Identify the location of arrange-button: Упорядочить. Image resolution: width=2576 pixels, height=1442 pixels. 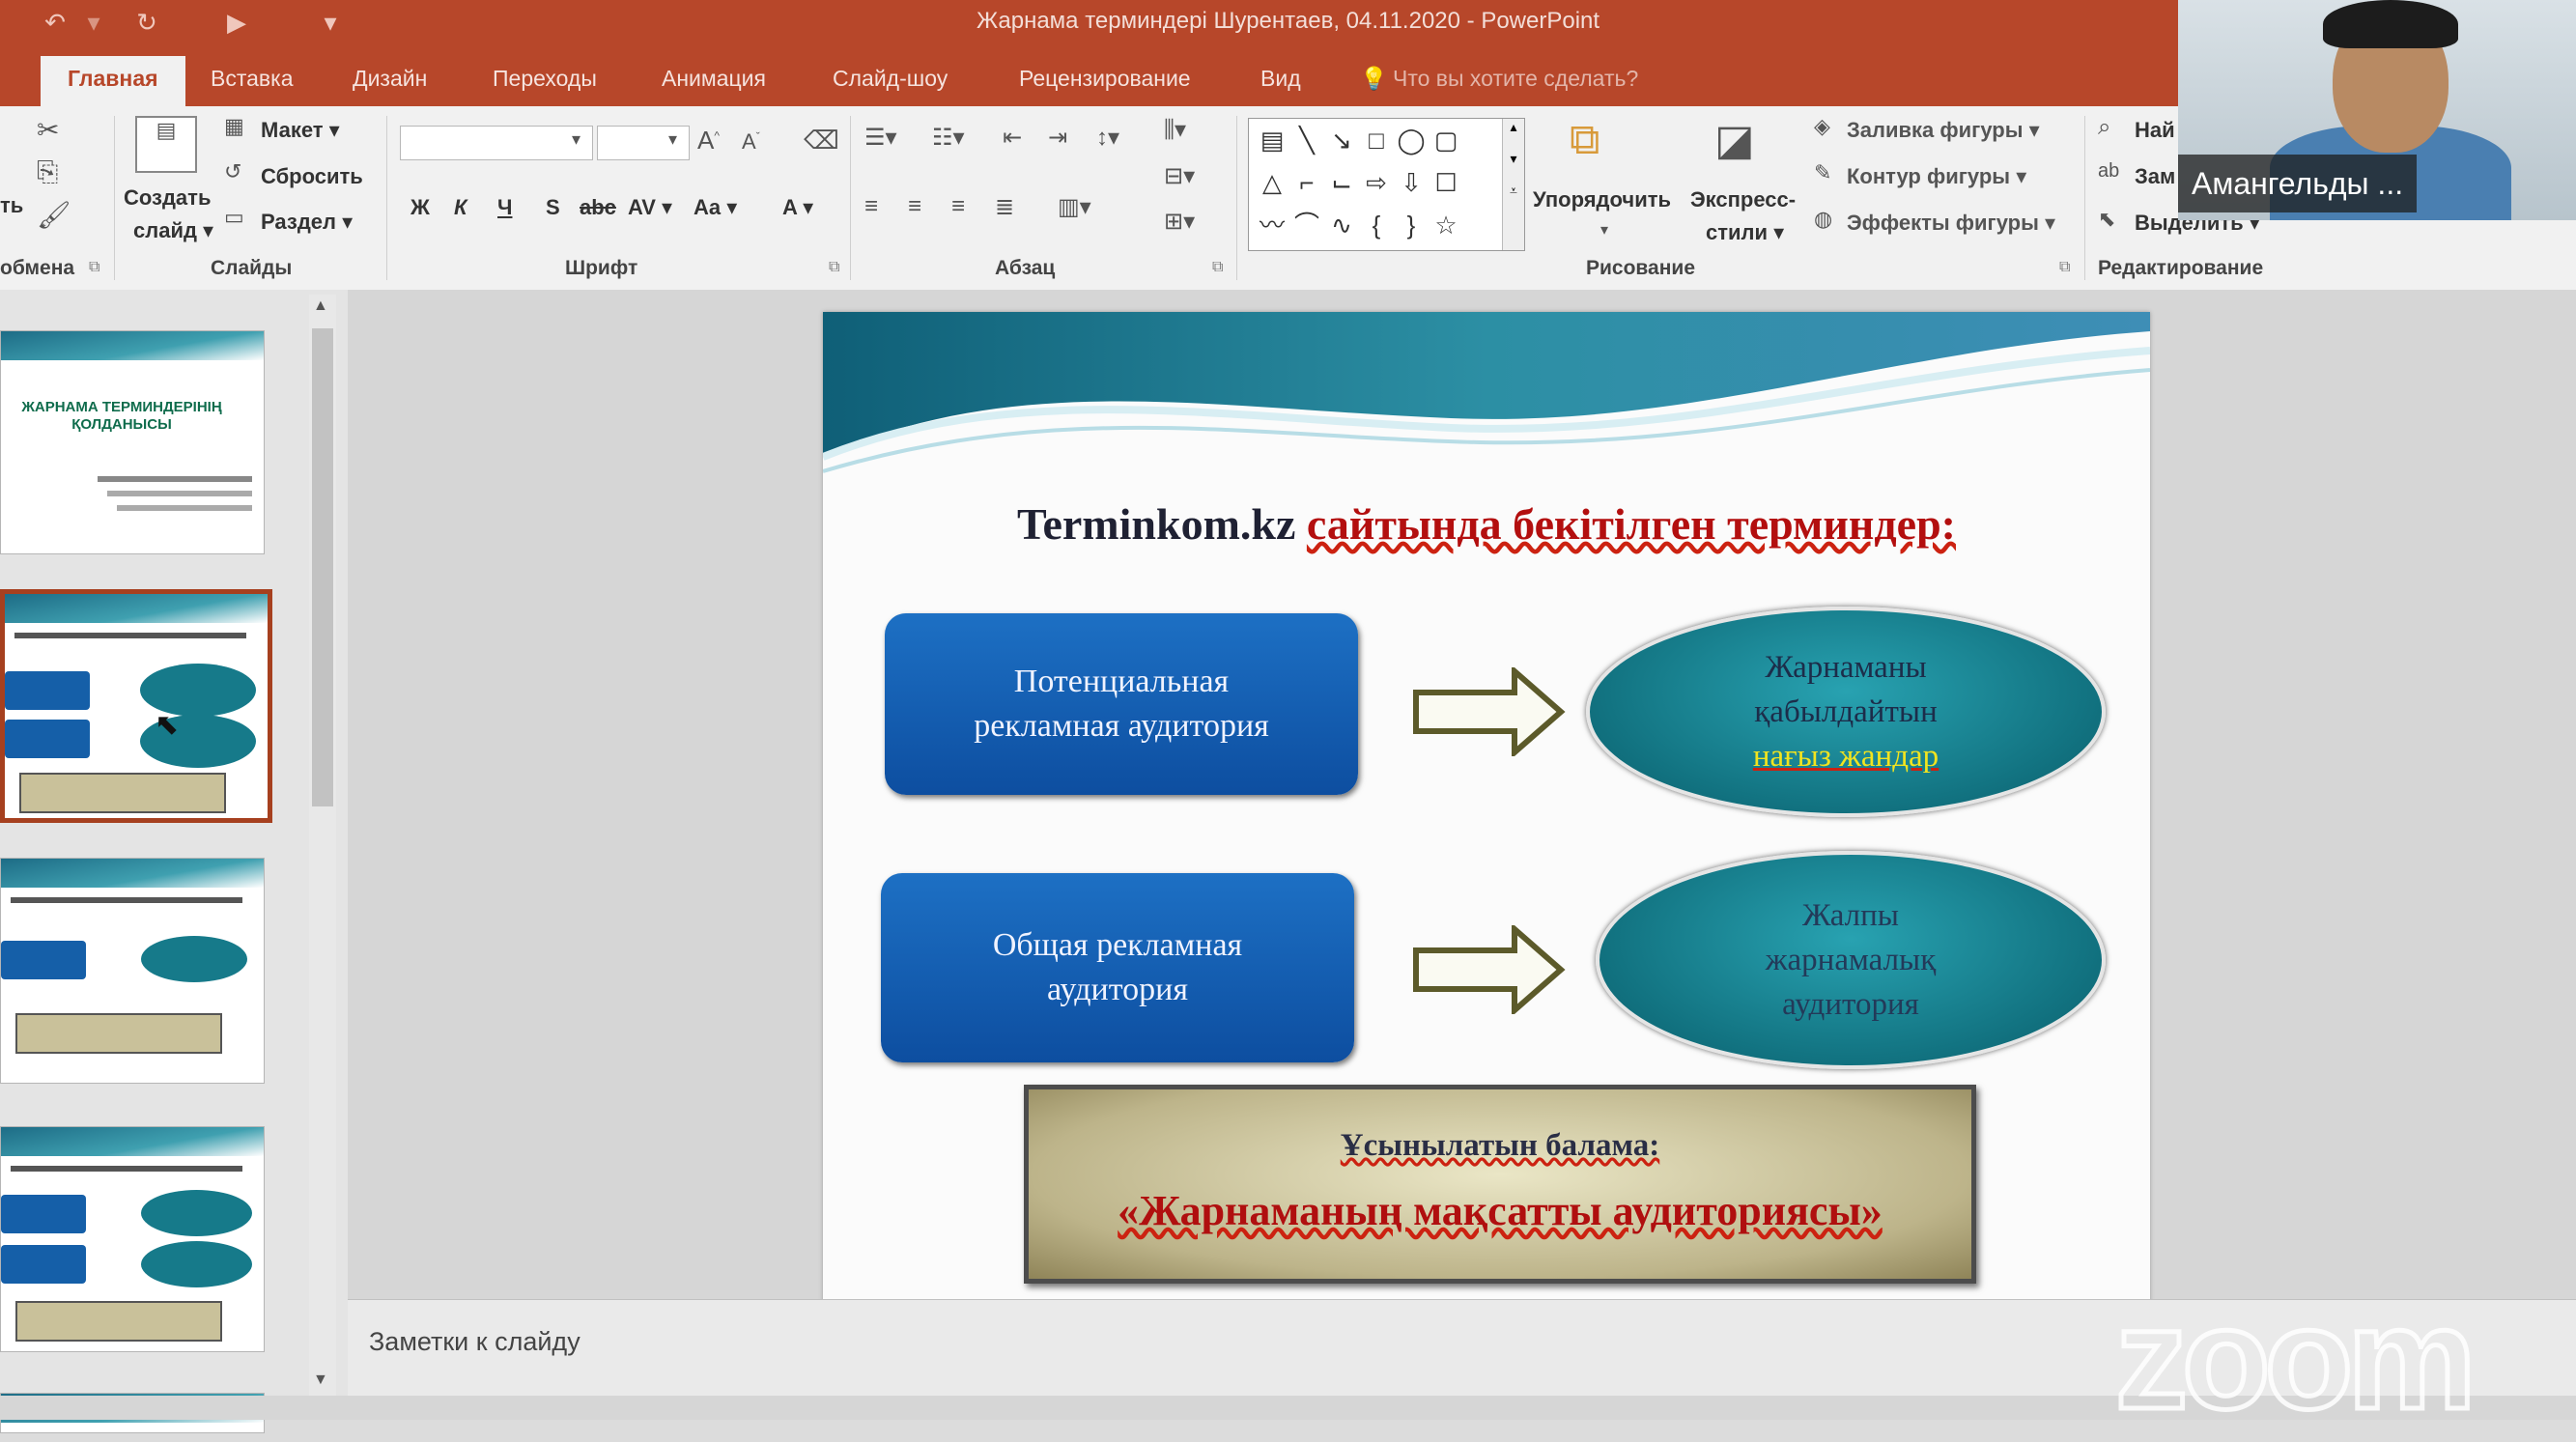
(1602, 199).